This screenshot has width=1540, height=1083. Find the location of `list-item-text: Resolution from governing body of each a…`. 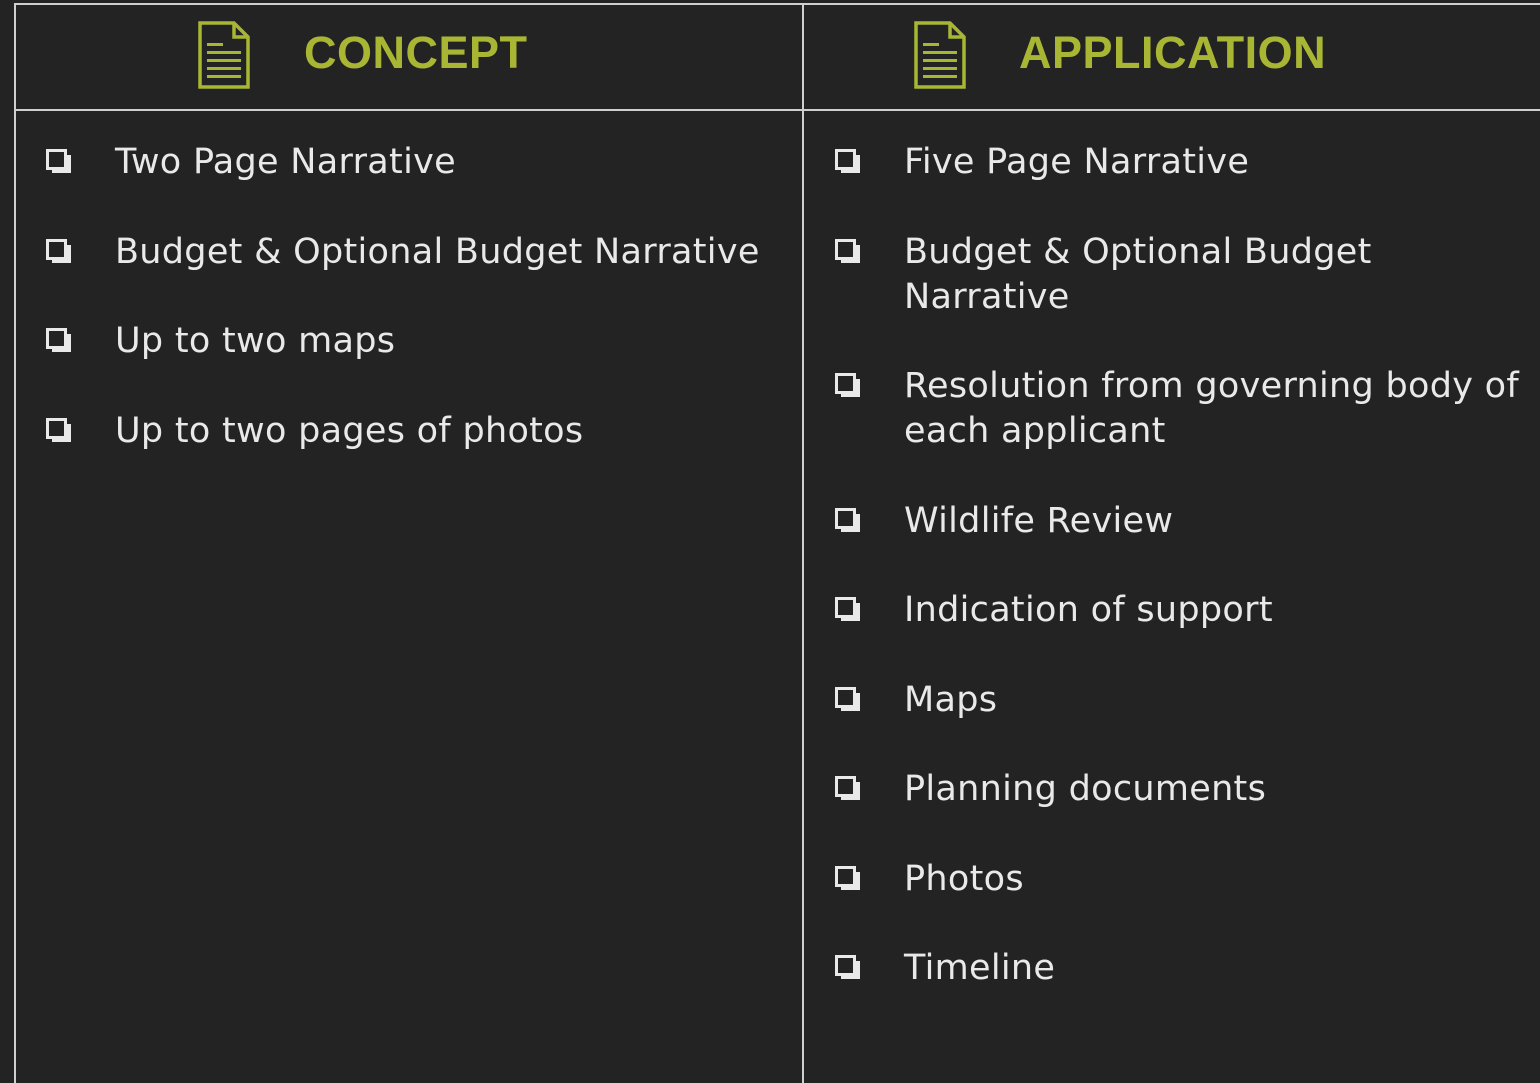

list-item-text: Resolution from governing body of each a… is located at coordinates (1211, 408).